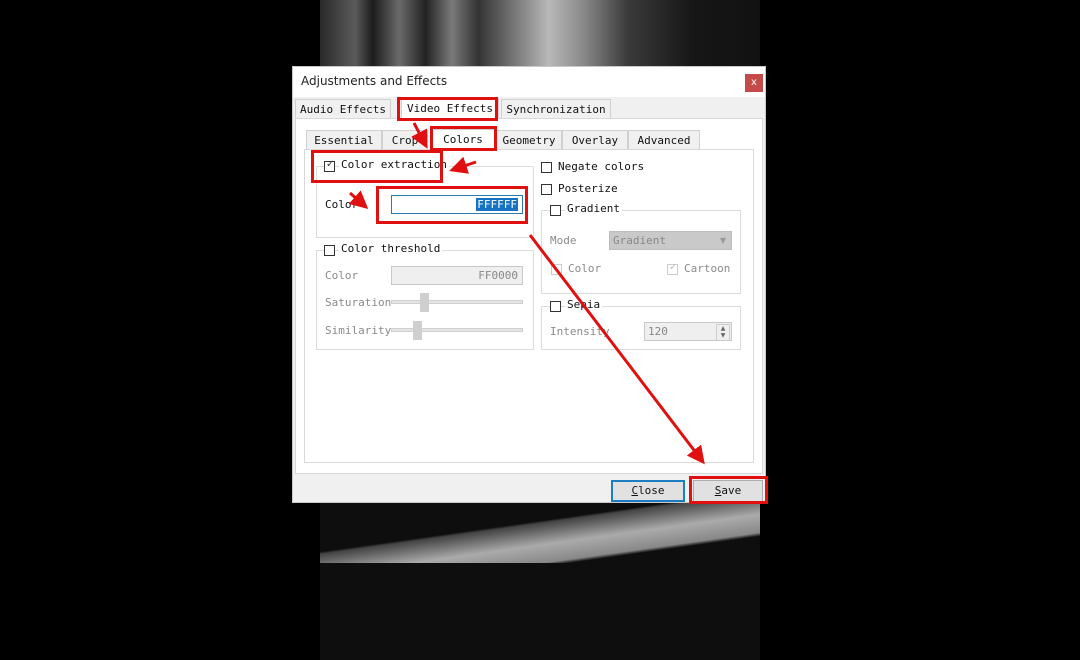 Image resolution: width=1080 pixels, height=660 pixels. Describe the element at coordinates (457, 275) in the screenshot. I see `threshold-color-input: FF0000` at that location.